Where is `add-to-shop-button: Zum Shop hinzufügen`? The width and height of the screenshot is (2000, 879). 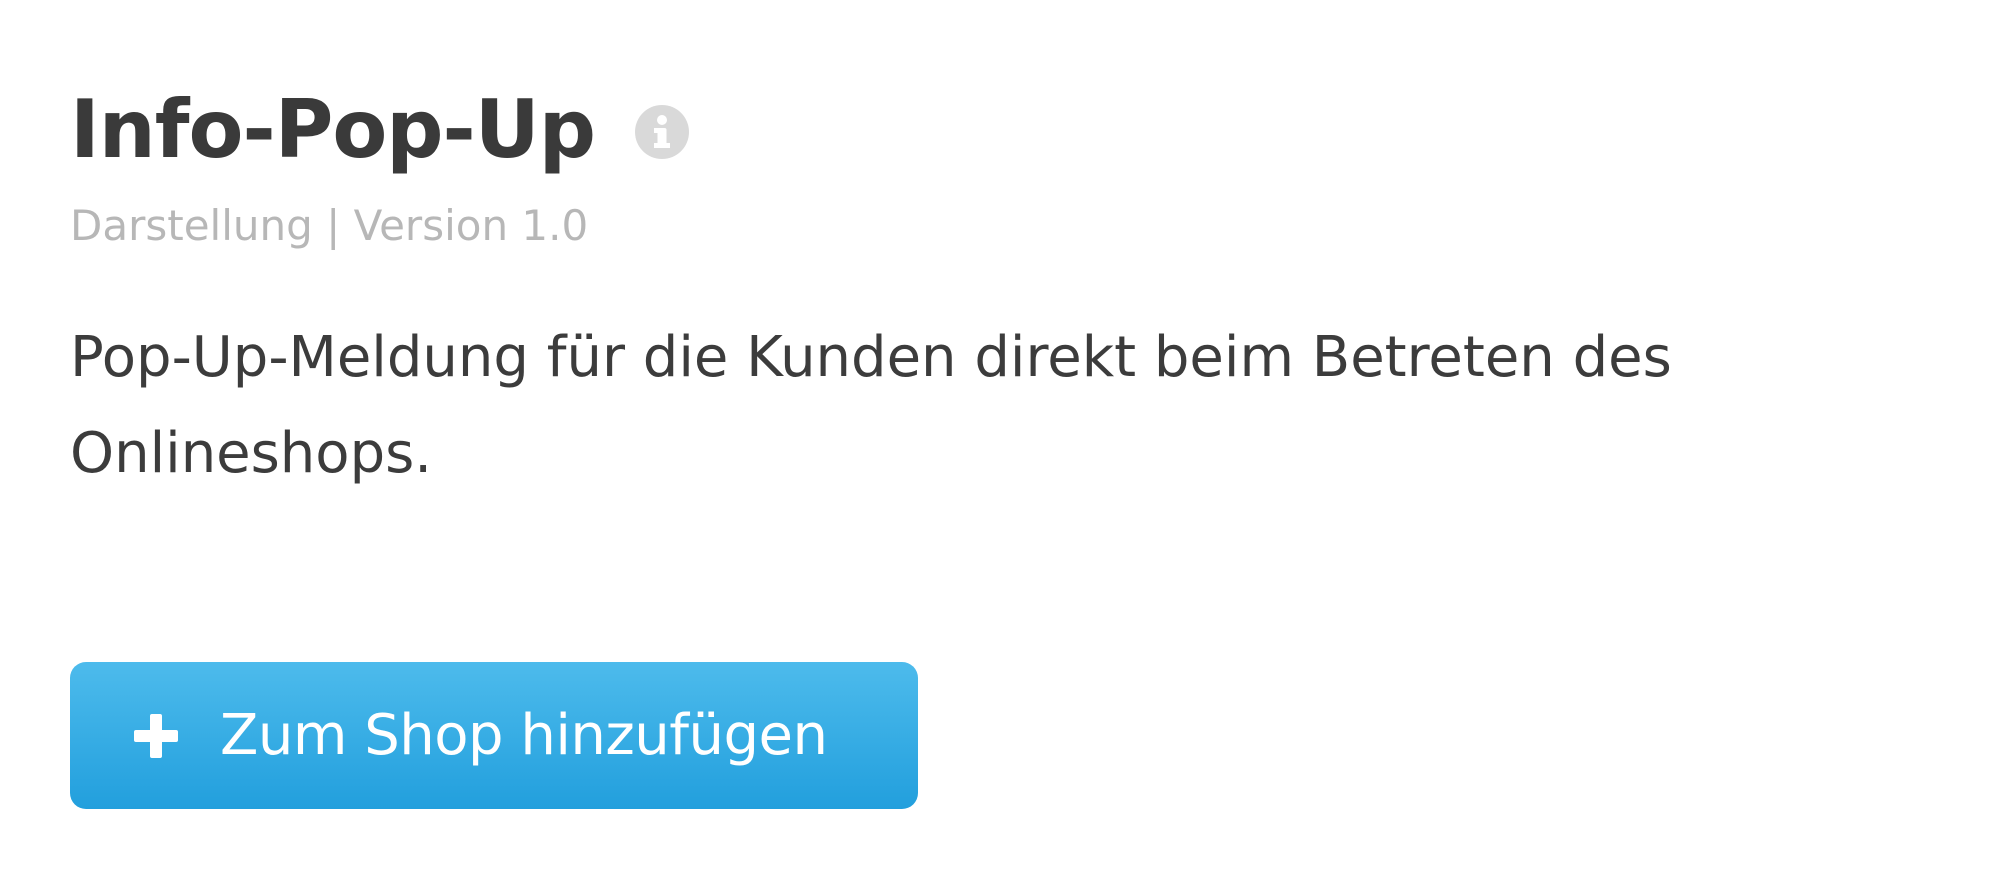
add-to-shop-button: Zum Shop hinzufügen is located at coordinates (494, 735).